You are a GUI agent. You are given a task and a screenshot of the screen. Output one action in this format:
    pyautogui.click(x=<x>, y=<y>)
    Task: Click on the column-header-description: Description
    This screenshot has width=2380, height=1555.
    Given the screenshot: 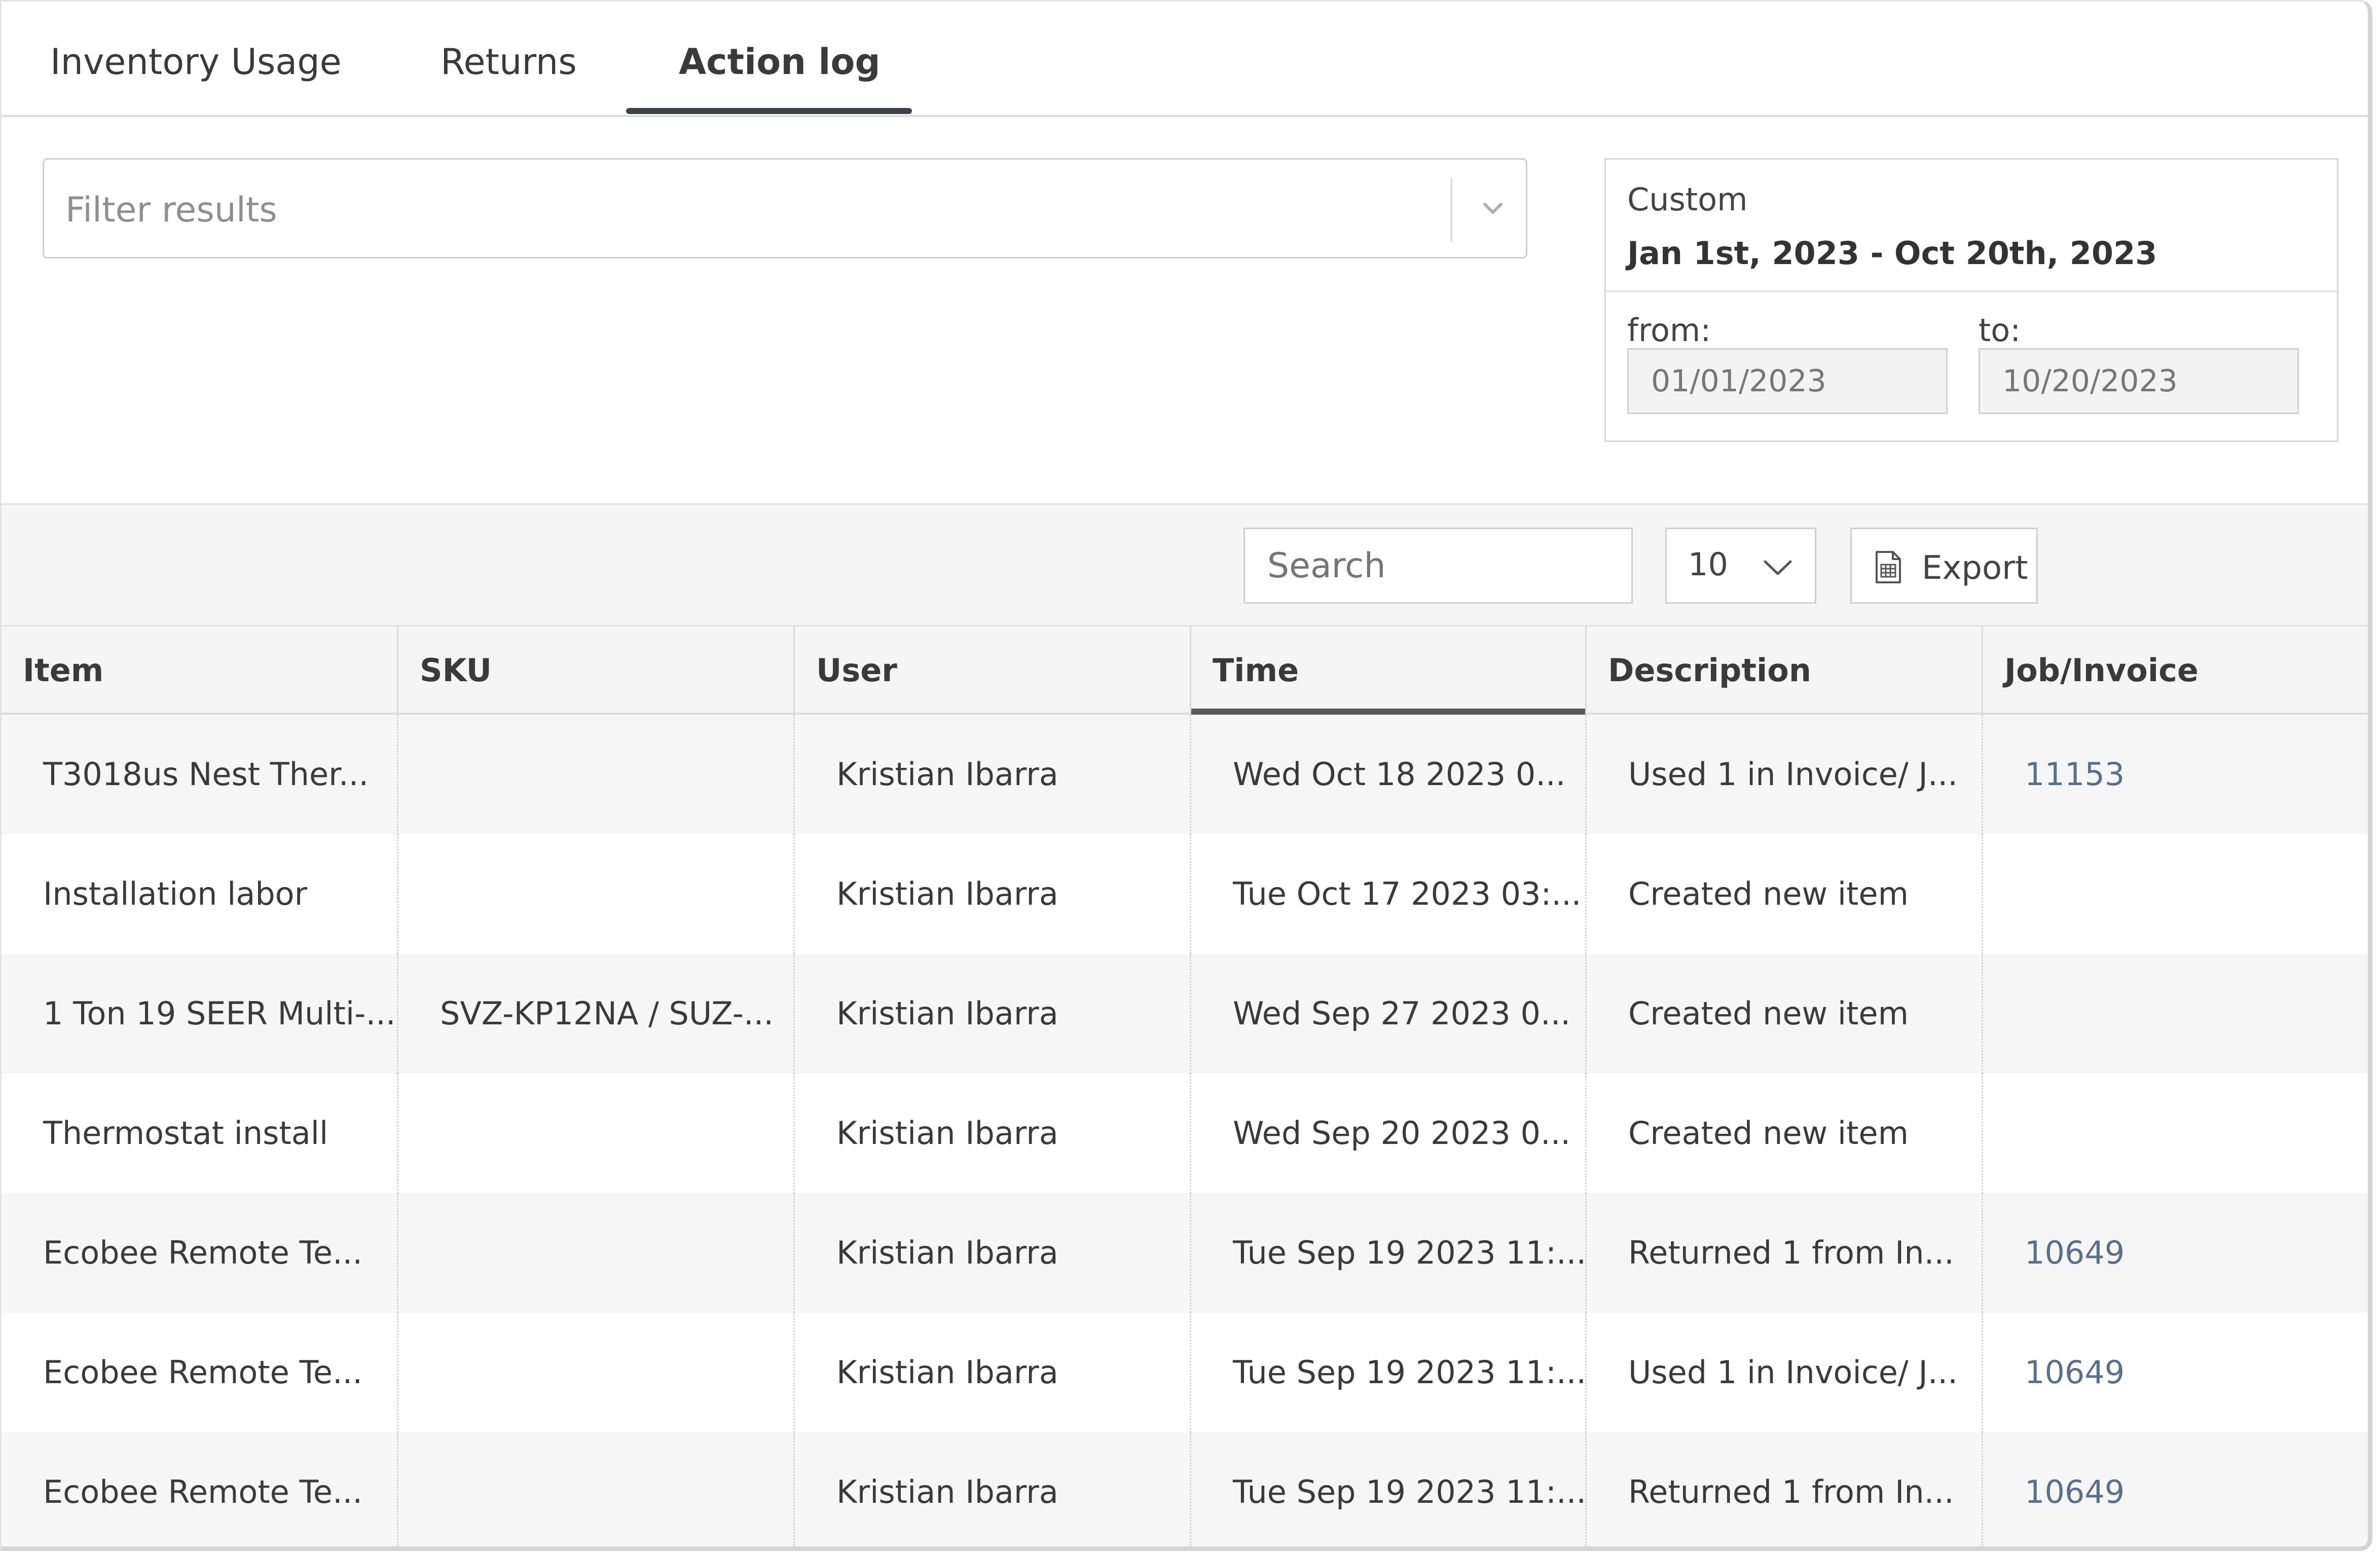 What is the action you would take?
    pyautogui.click(x=1783, y=670)
    